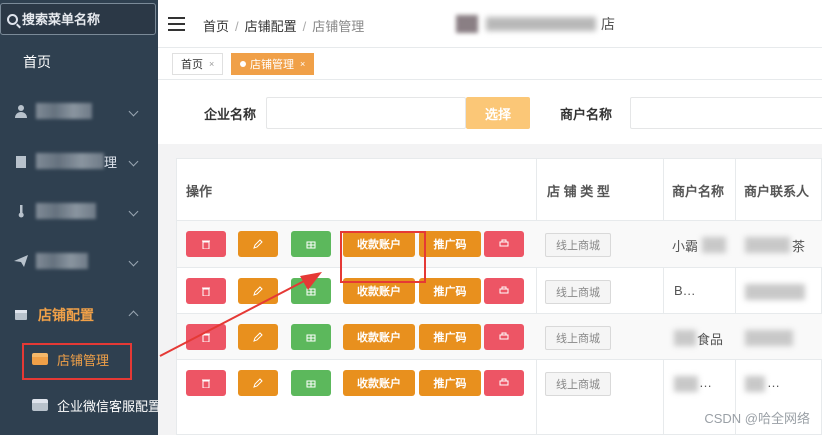  I want to click on active-dot-icon, so click(243, 64).